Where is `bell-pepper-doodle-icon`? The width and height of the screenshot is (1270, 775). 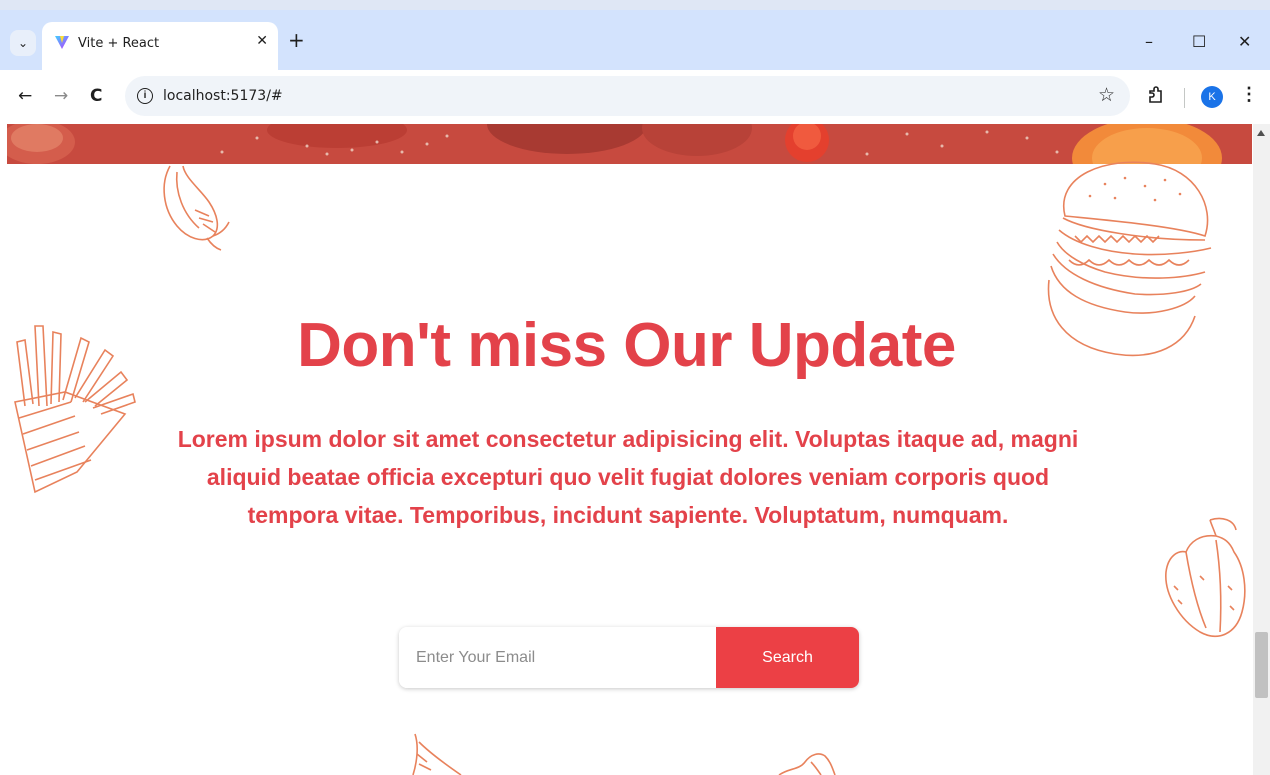 bell-pepper-doodle-icon is located at coordinates (1205, 577).